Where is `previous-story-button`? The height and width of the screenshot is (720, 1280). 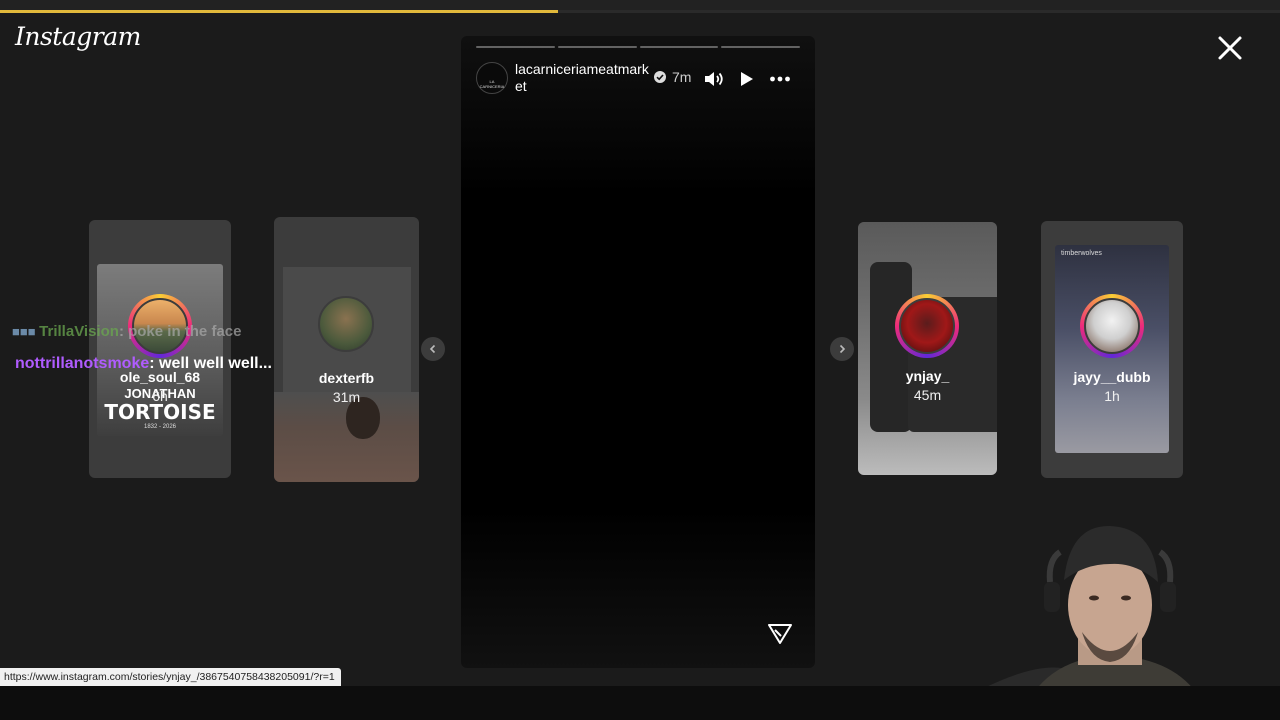
previous-story-button is located at coordinates (433, 349).